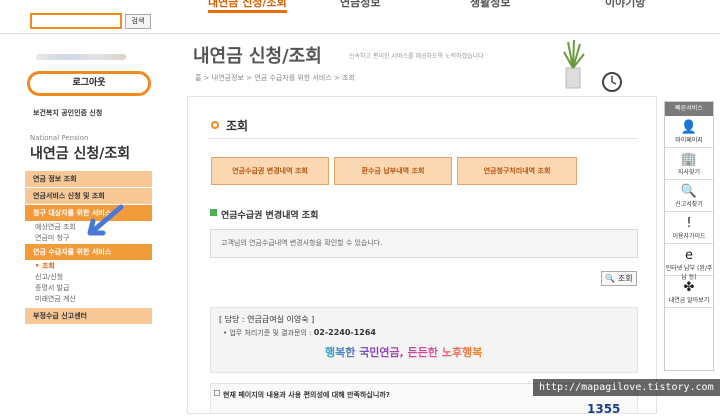 Image resolution: width=720 pixels, height=416 pixels. Describe the element at coordinates (619, 278) in the screenshot. I see `view-button: 🔍 조회` at that location.